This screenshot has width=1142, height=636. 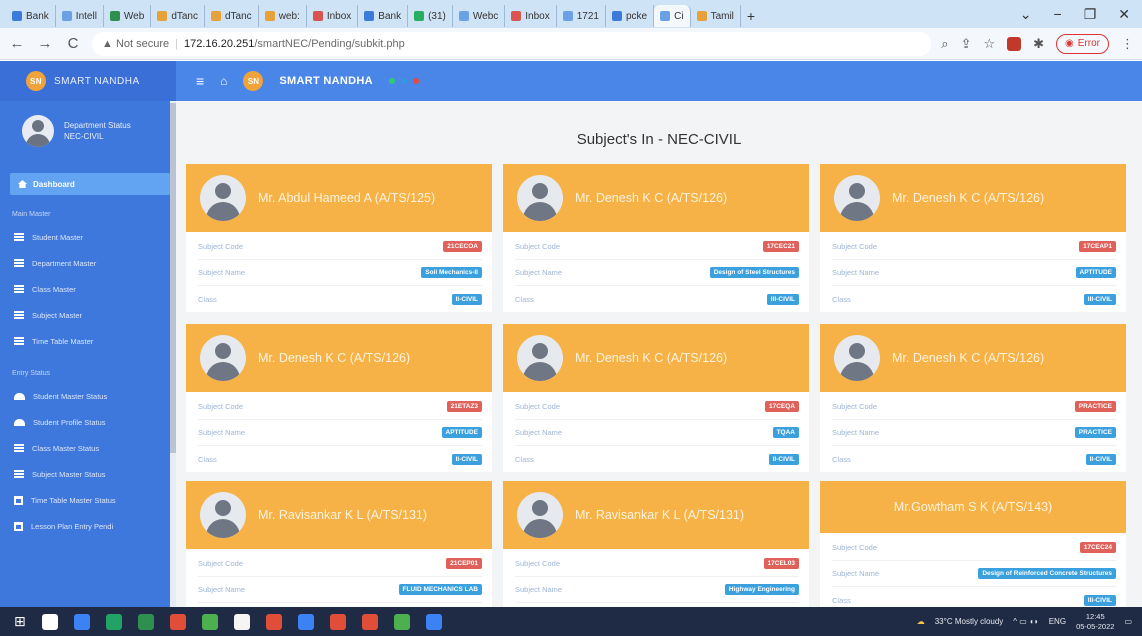 What do you see at coordinates (88, 396) in the screenshot?
I see `sidebar-item-student-master-status: Student Master Status` at bounding box center [88, 396].